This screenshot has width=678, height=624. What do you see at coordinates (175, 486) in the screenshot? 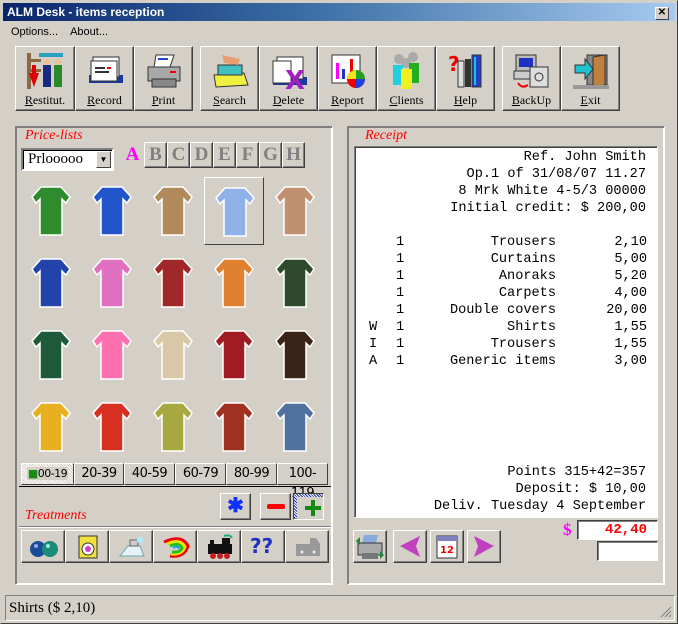
I see `range-divider` at bounding box center [175, 486].